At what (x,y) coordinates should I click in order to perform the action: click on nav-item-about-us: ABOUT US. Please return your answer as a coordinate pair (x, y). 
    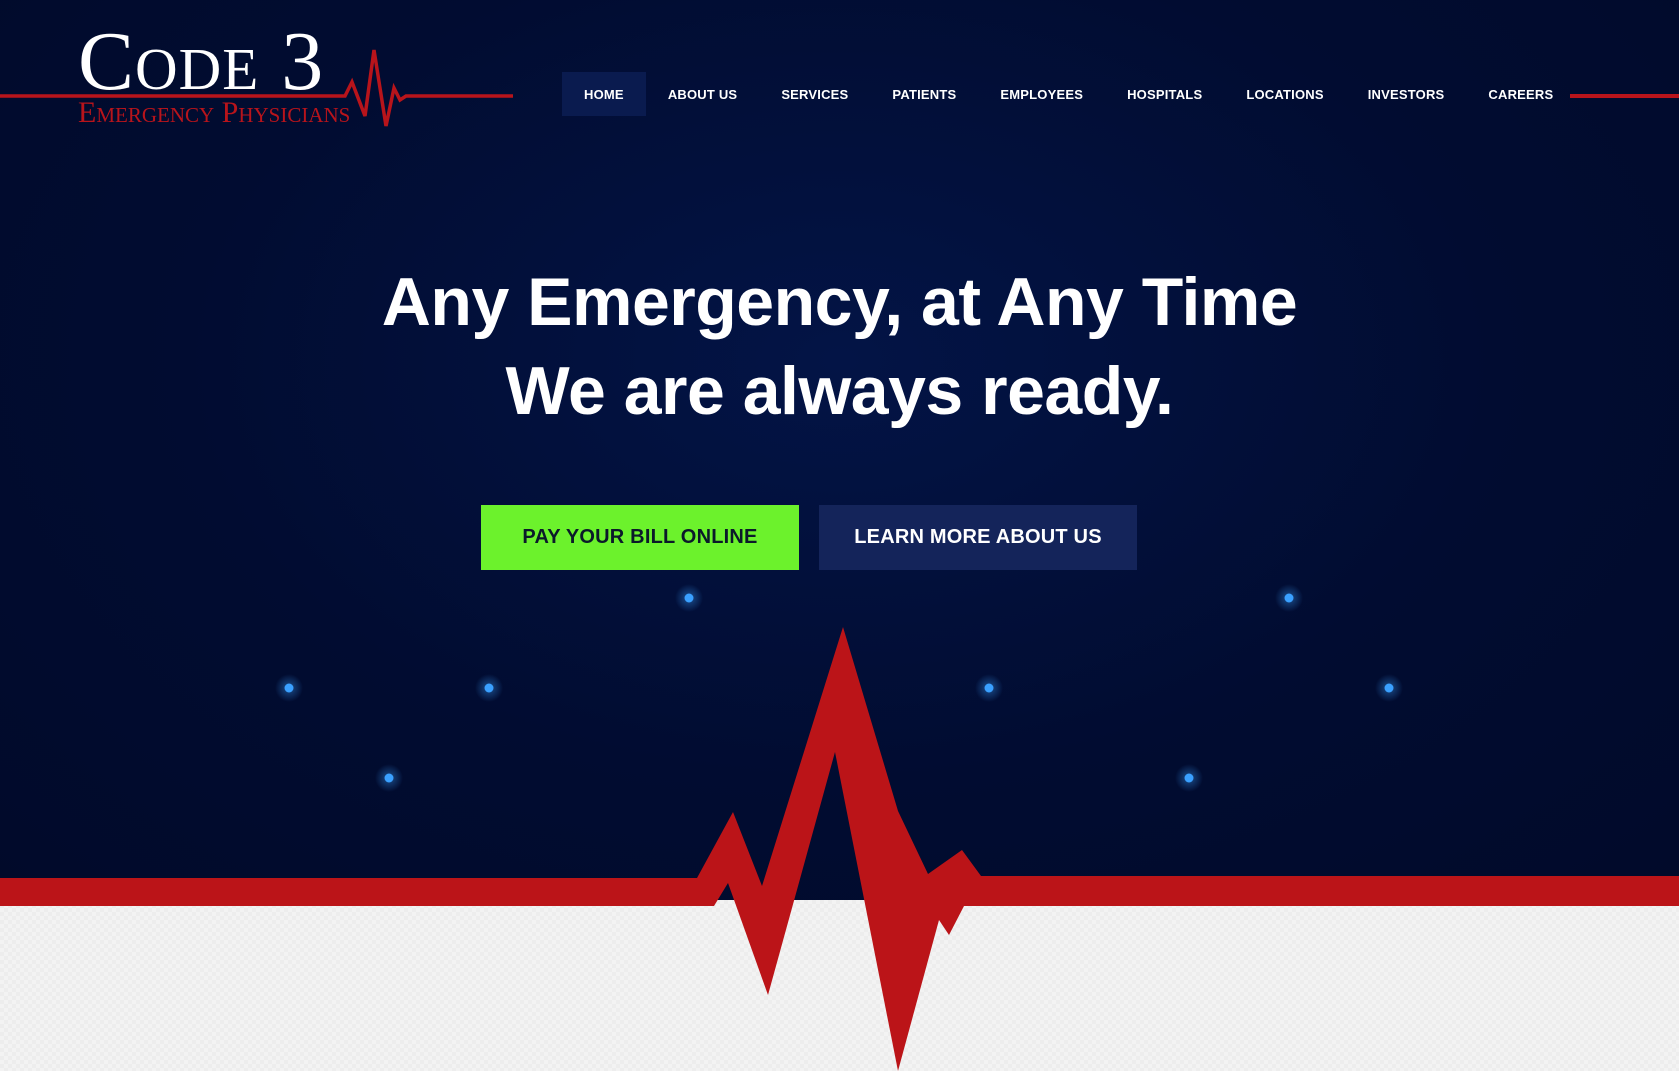
    Looking at the image, I should click on (703, 94).